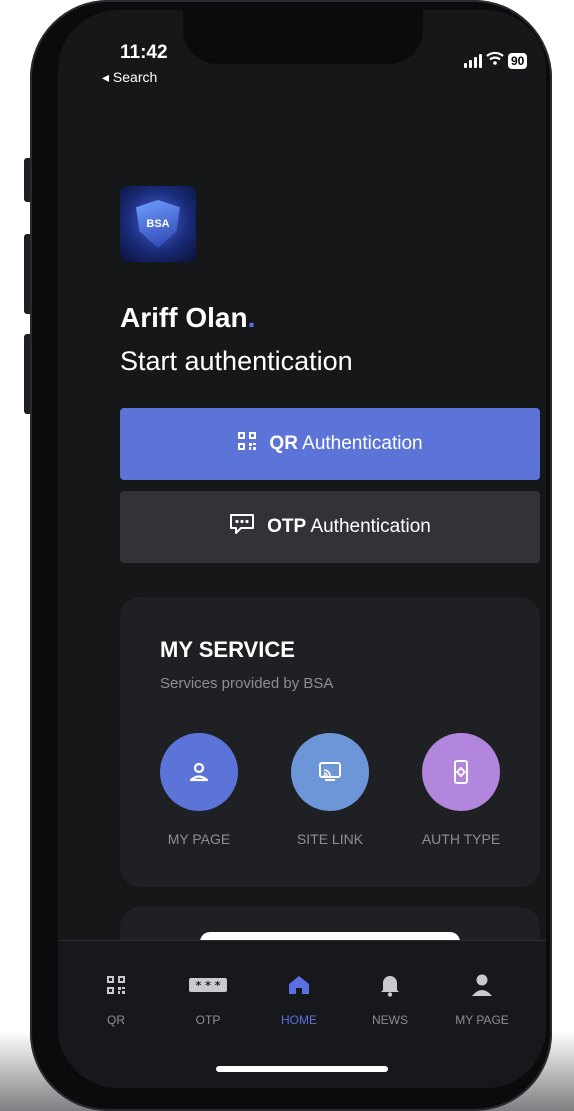  I want to click on status-indicators: 90, so click(496, 60).